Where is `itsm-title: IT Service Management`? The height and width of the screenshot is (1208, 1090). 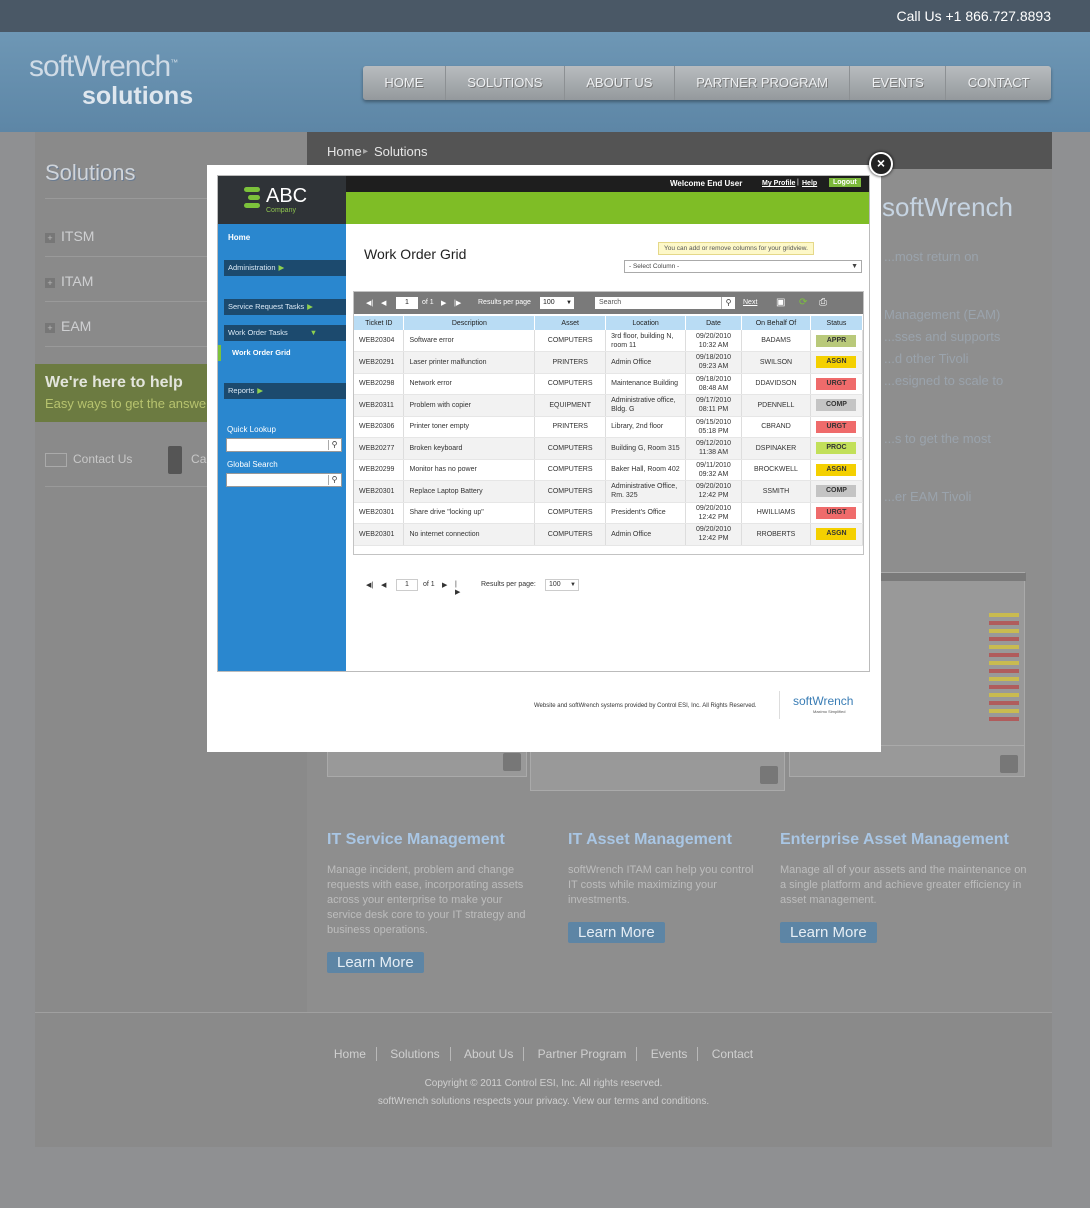 itsm-title: IT Service Management is located at coordinates (416, 839).